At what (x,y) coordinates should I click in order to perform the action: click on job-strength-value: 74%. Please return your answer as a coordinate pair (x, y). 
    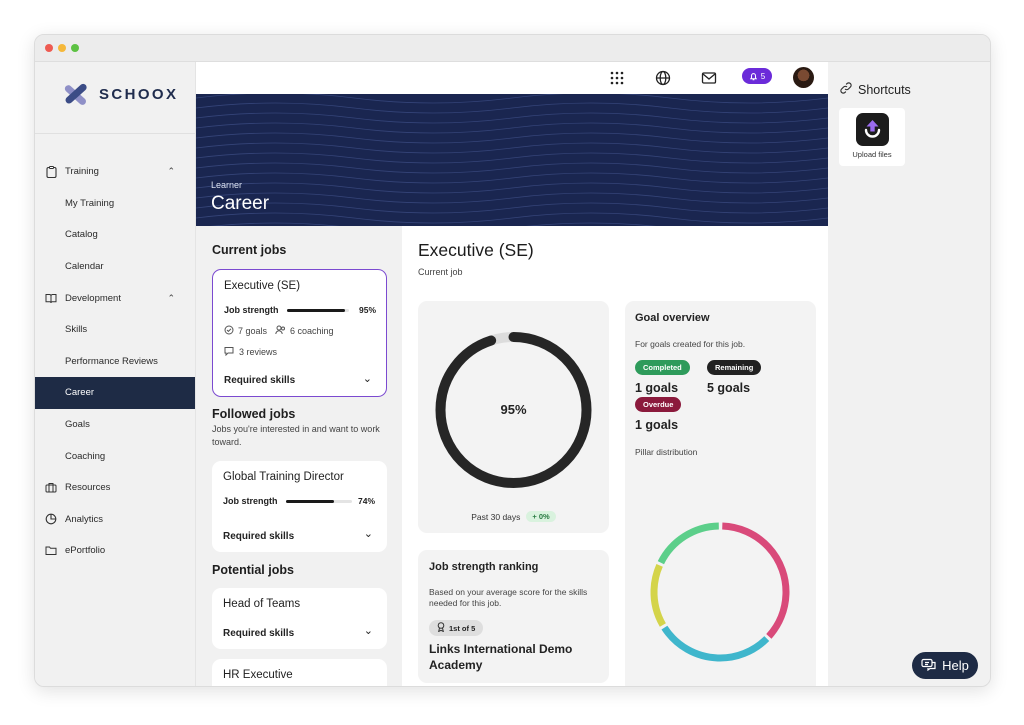
    Looking at the image, I should click on (366, 501).